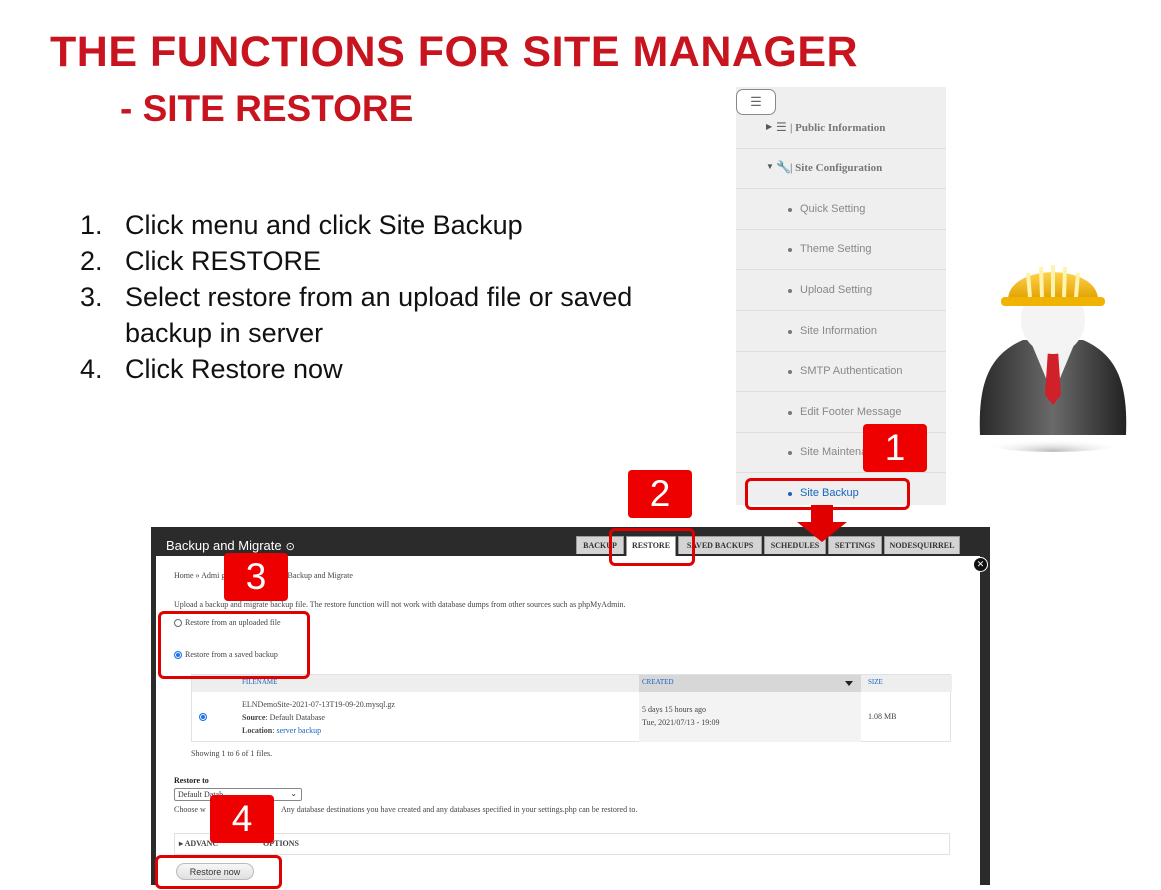 Image resolution: width=1161 pixels, height=890 pixels. Describe the element at coordinates (1053, 358) in the screenshot. I see `construction-worker-icon` at that location.